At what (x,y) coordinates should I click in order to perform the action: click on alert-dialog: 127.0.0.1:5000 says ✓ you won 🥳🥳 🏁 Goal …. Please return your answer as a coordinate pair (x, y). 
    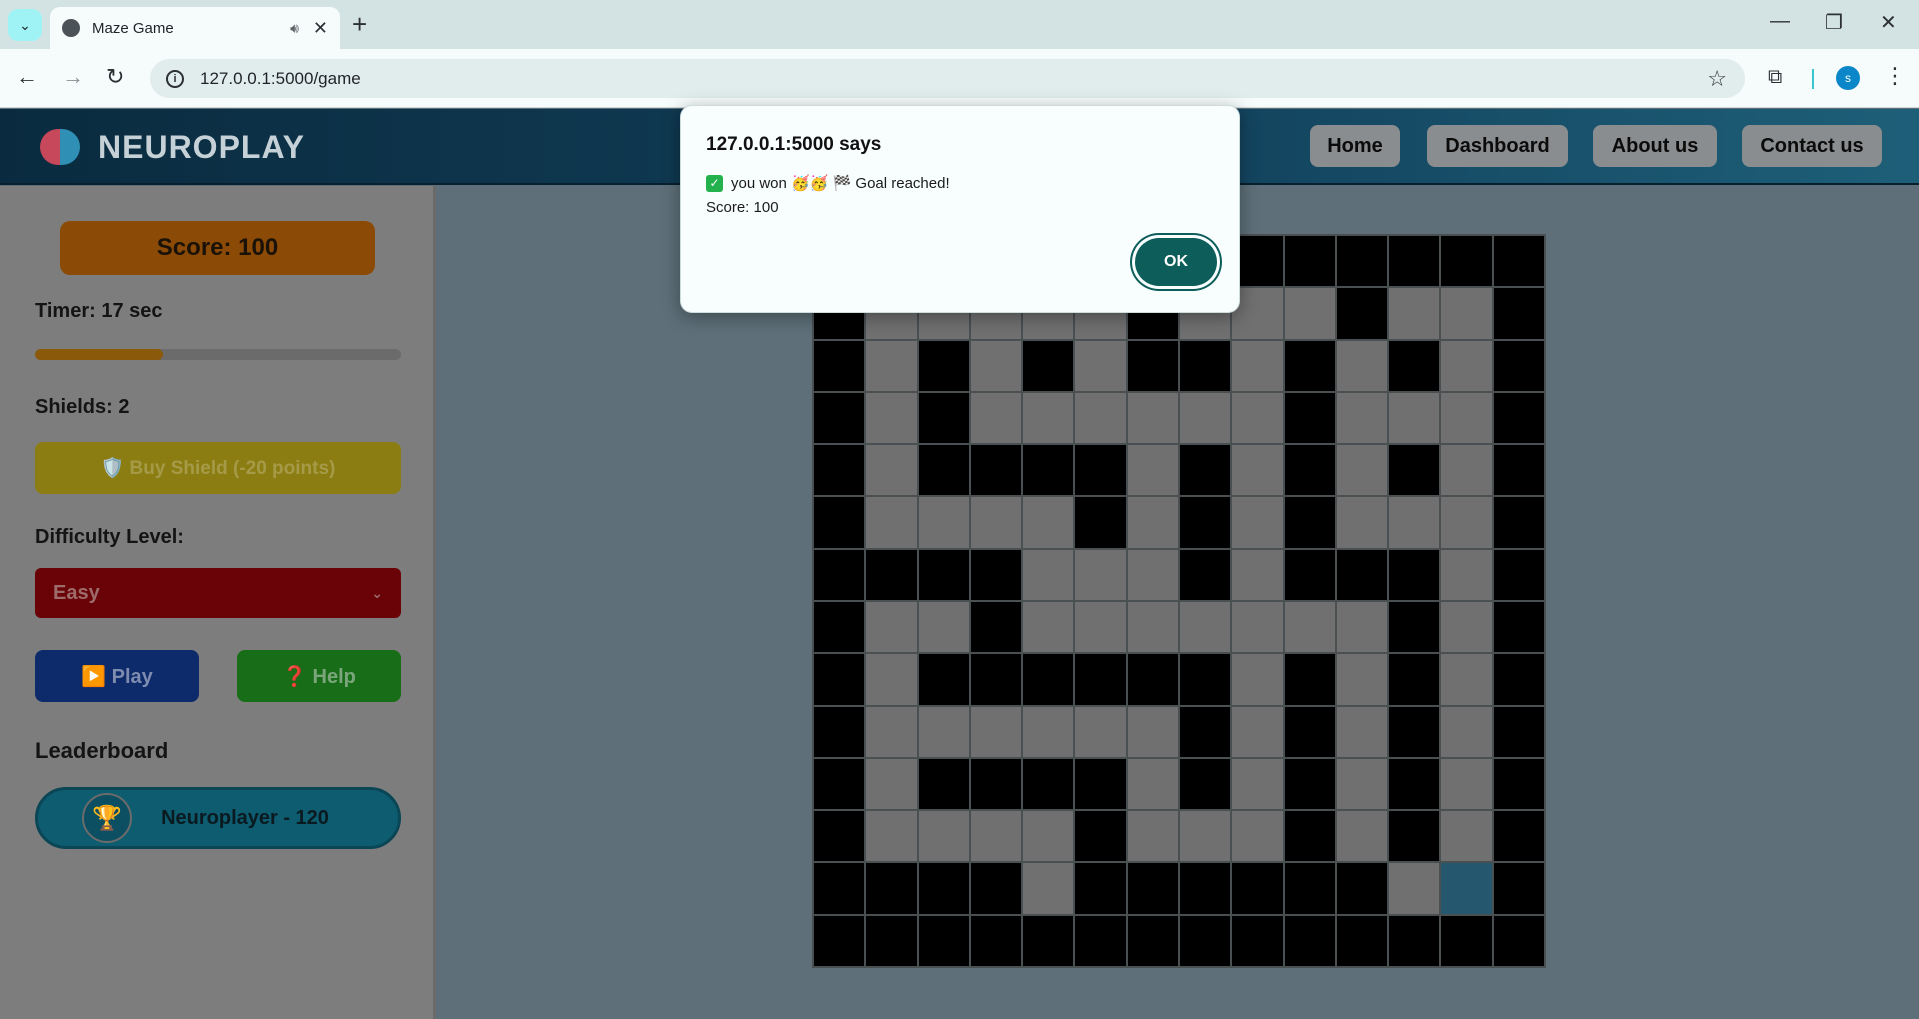
    Looking at the image, I should click on (960, 209).